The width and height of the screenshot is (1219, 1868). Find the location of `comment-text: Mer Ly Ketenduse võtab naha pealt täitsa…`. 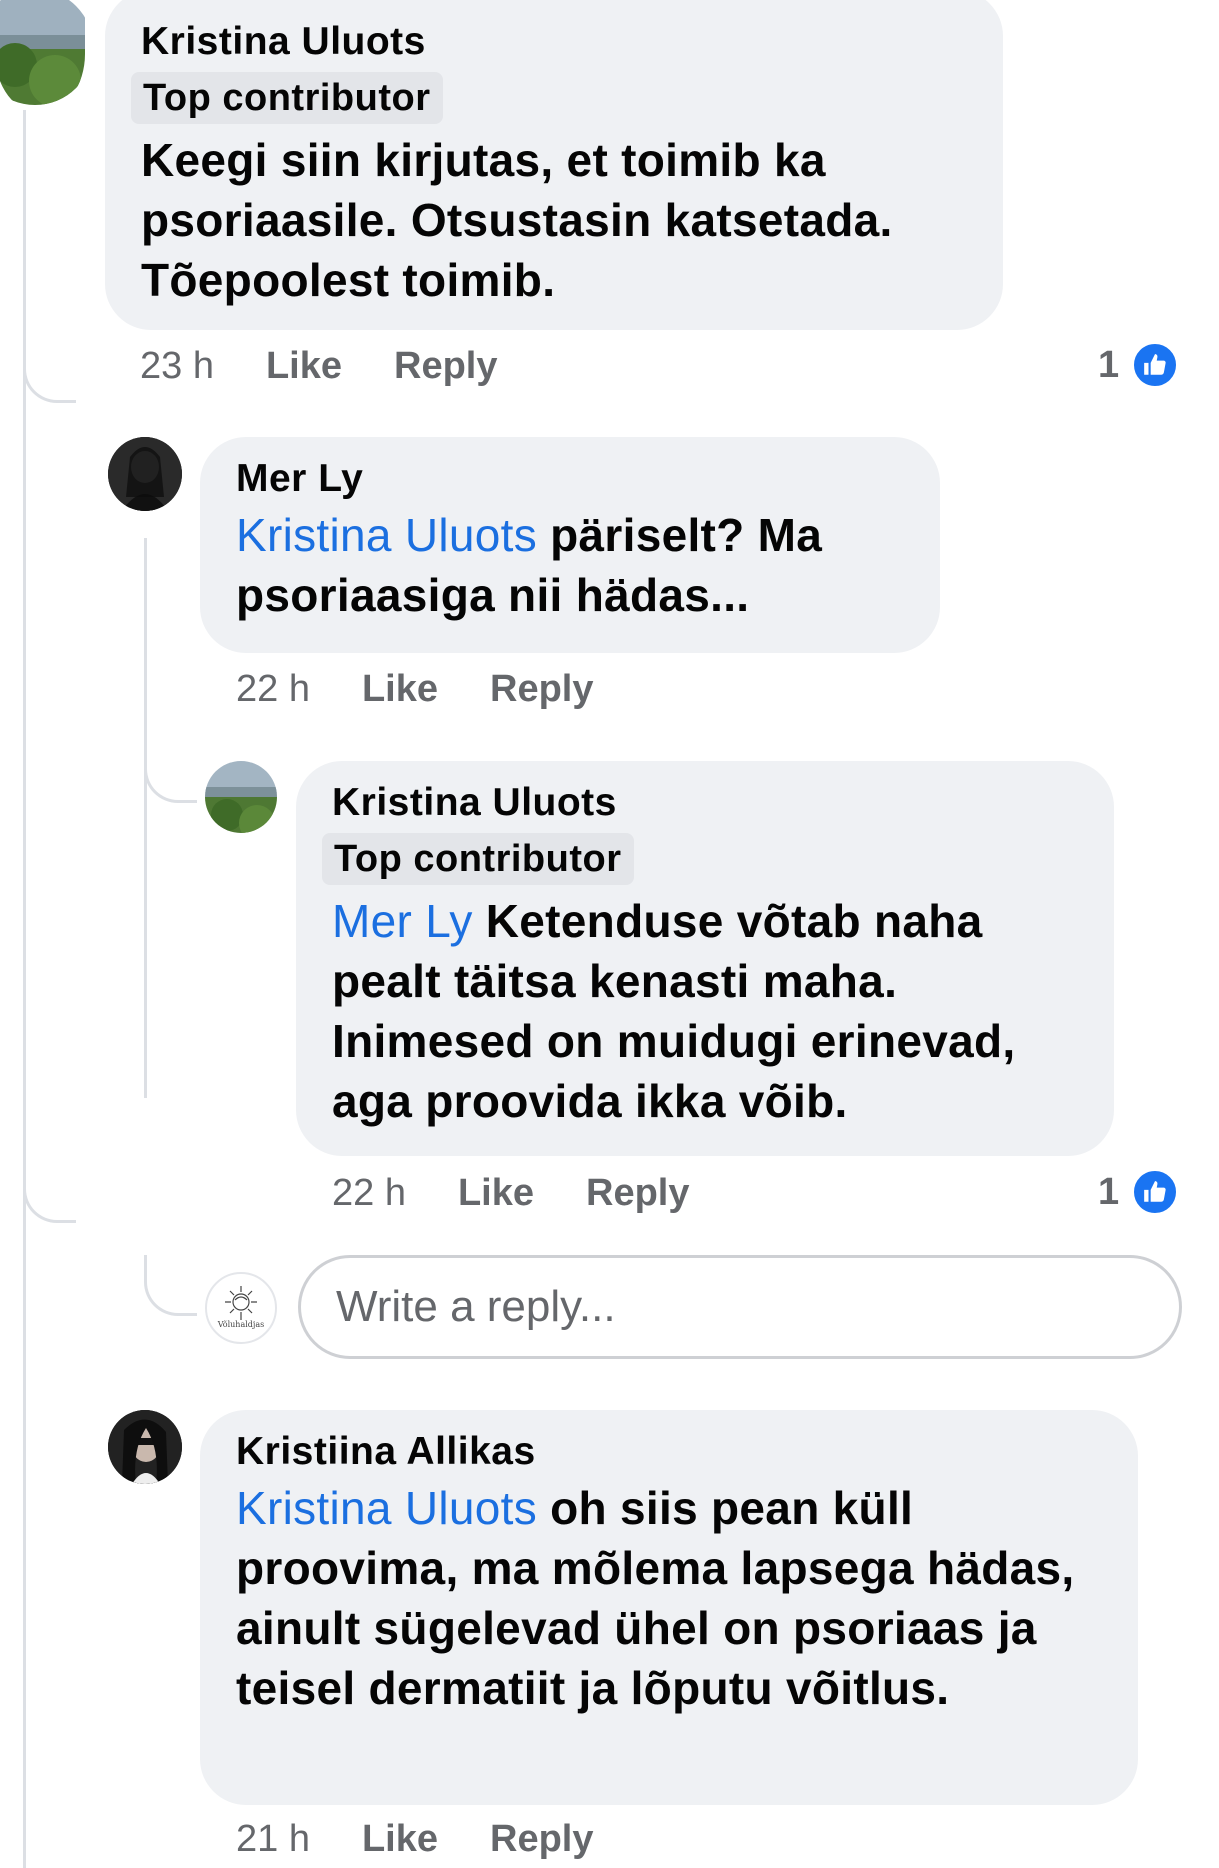

comment-text: Mer Ly Ketenduse võtab naha pealt täitsa… is located at coordinates (708, 1011).